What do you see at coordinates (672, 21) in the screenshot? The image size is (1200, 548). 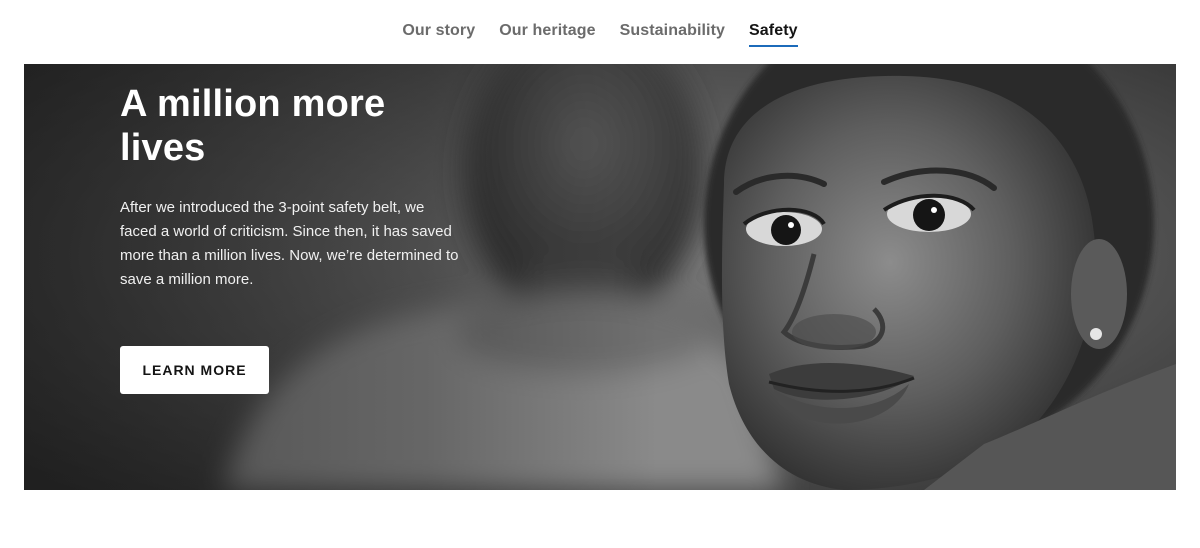 I see `tab-sustainability: Sustainability` at bounding box center [672, 21].